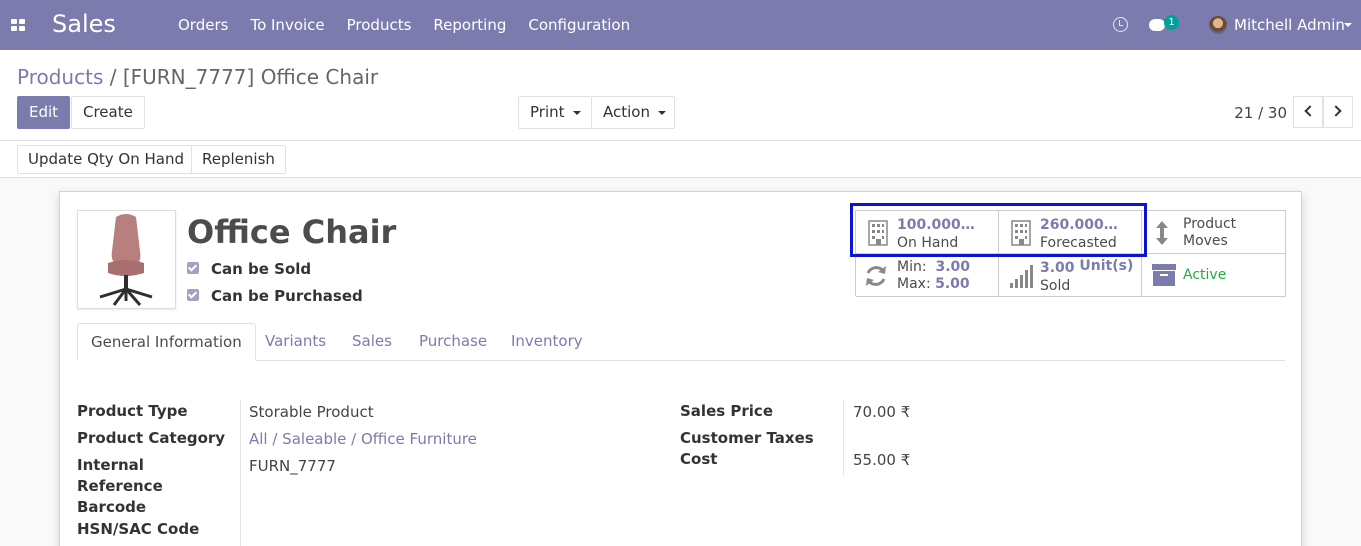  I want to click on print-label: Print, so click(547, 112).